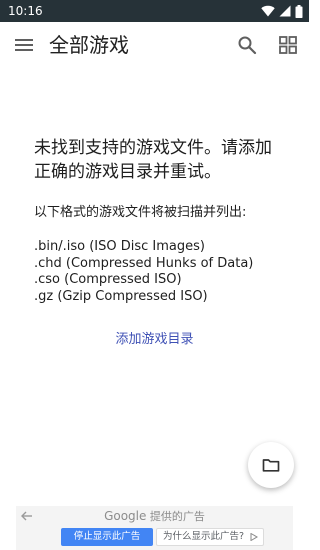 The image size is (320, 550). I want to click on format-item: .cso (Compressed ISO), so click(108, 279).